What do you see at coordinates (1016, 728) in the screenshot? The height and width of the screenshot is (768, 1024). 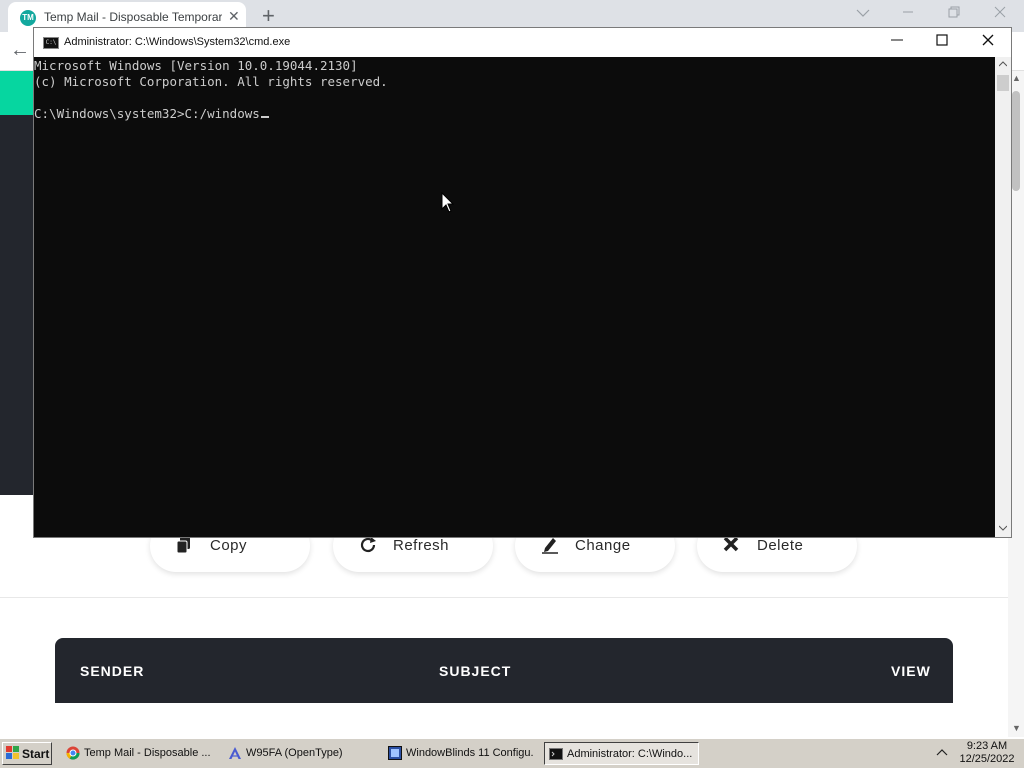 I see `scroll-down-icon: ▼` at bounding box center [1016, 728].